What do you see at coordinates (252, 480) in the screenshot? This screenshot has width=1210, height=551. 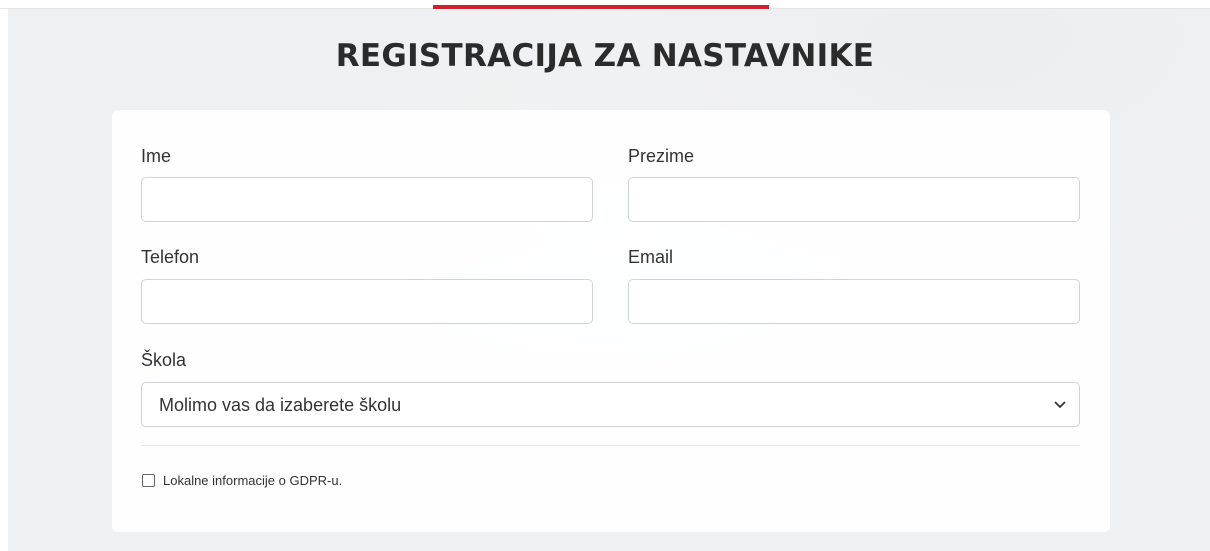 I see `gdpr-checkbox-label: Lokalne informacije o GDPR-u.` at bounding box center [252, 480].